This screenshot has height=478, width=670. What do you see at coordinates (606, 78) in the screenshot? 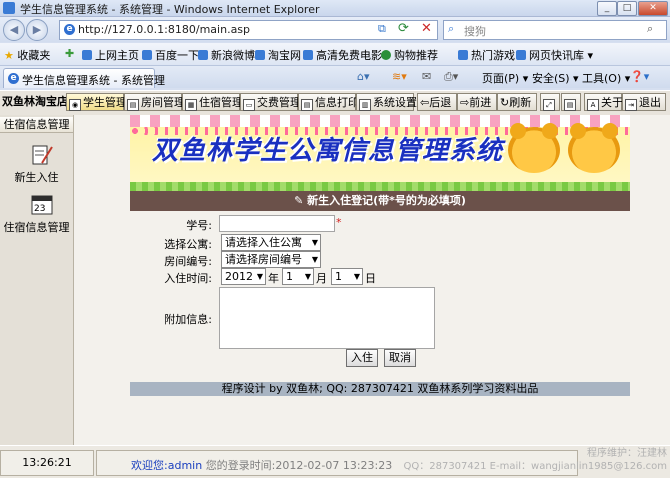
I see `tools-menu: 工具(O) ▾` at bounding box center [606, 78].